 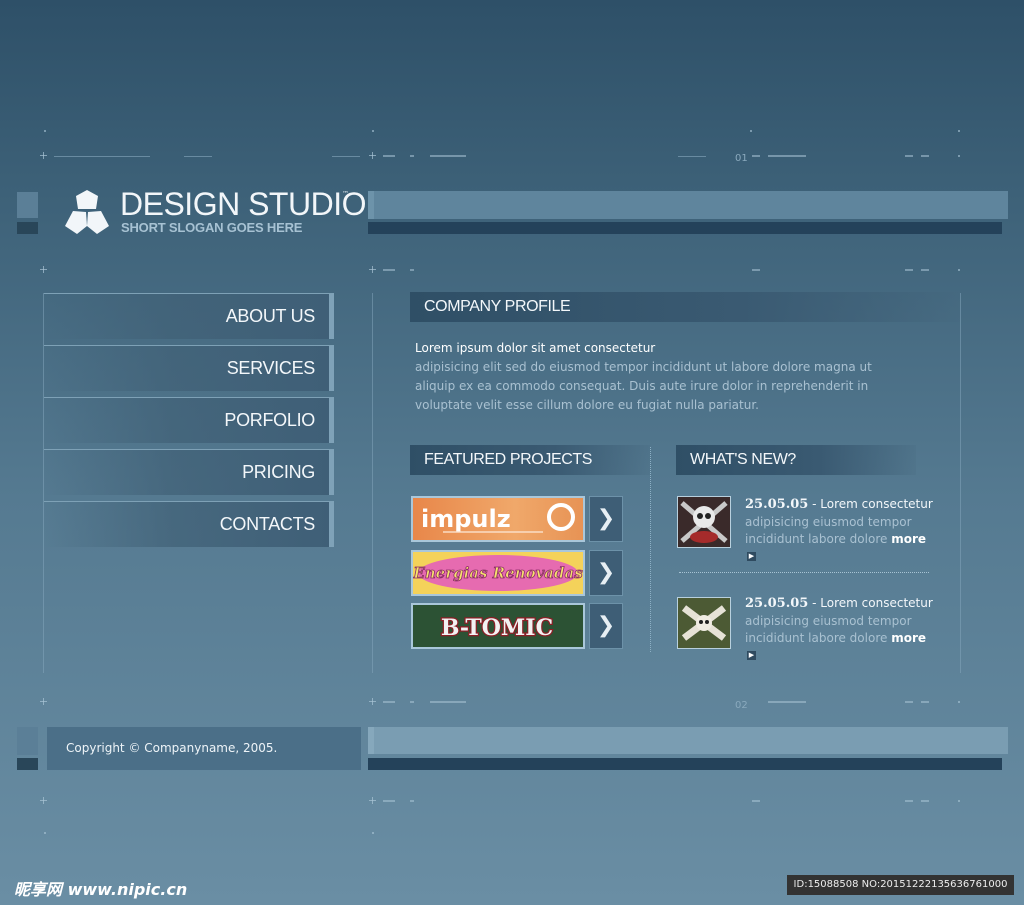 What do you see at coordinates (535, 348) in the screenshot?
I see `profile-lead: Lorem ipsum dolor sit amet consectetur` at bounding box center [535, 348].